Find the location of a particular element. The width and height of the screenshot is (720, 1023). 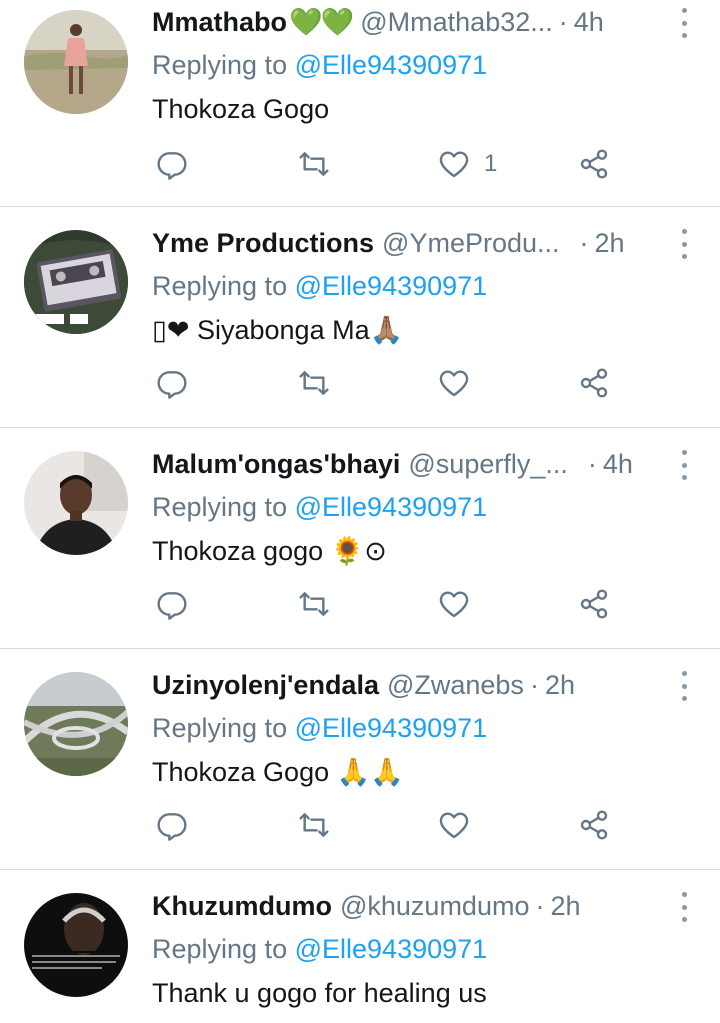

display-name: Uzinyolenj'endala is located at coordinates (265, 685).